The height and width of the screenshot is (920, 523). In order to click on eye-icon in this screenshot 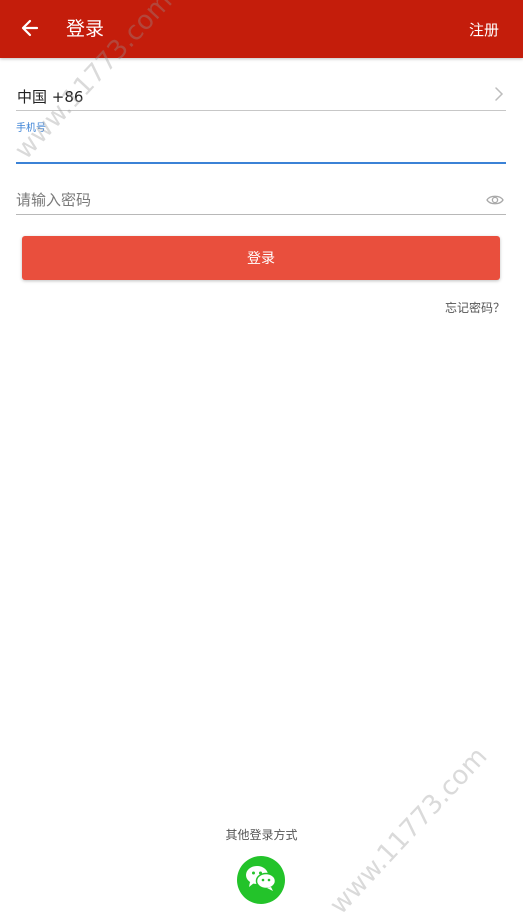, I will do `click(495, 201)`.